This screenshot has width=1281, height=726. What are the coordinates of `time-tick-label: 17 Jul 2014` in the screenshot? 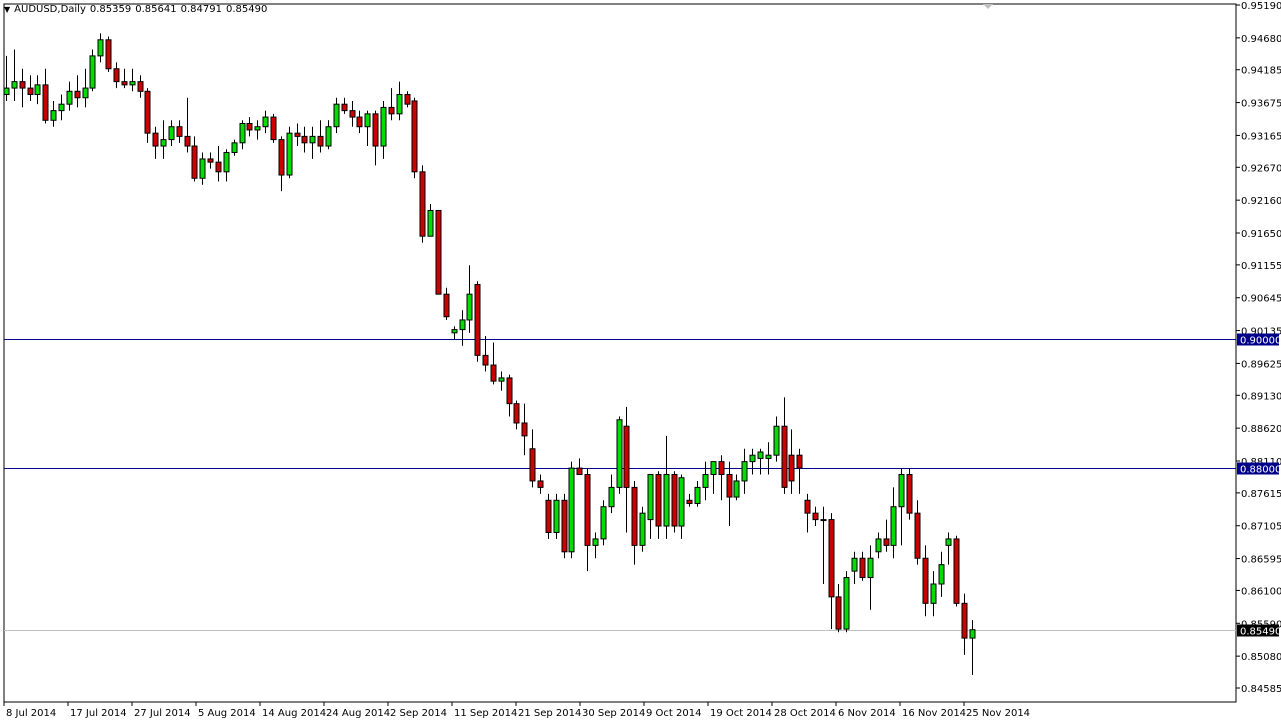 It's located at (98, 713).